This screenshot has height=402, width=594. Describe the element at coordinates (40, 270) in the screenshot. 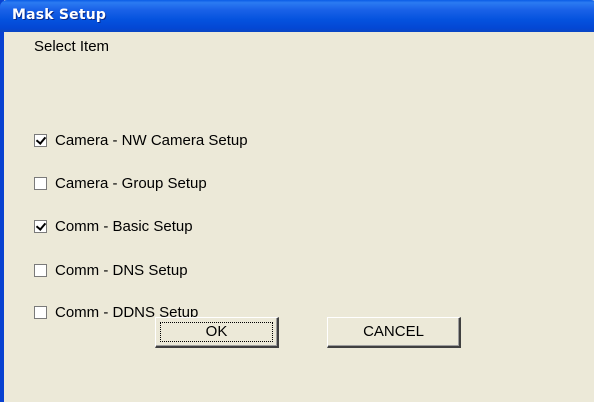

I see `comm-dns-checkbox` at that location.